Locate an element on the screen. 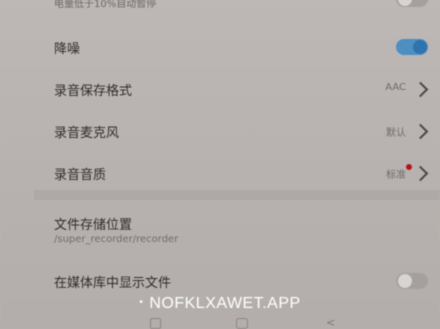 The width and height of the screenshot is (440, 329). noise-reduction-toggle is located at coordinates (412, 47).